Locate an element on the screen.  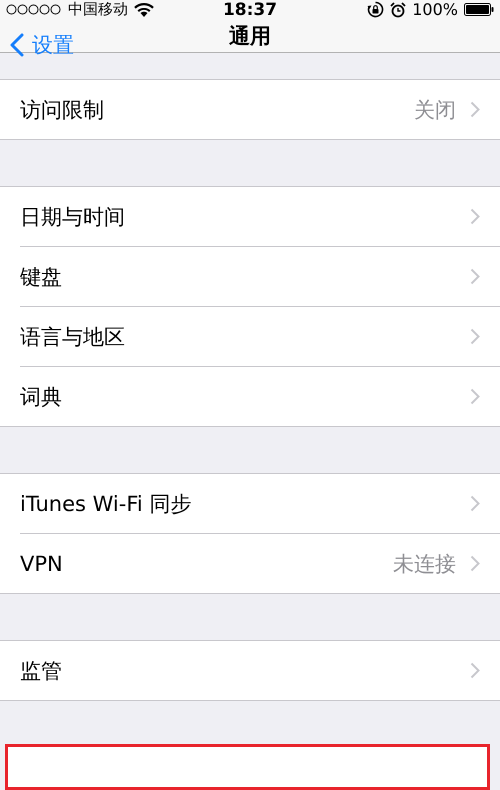
row-label: 语言与地区 is located at coordinates (73, 337).